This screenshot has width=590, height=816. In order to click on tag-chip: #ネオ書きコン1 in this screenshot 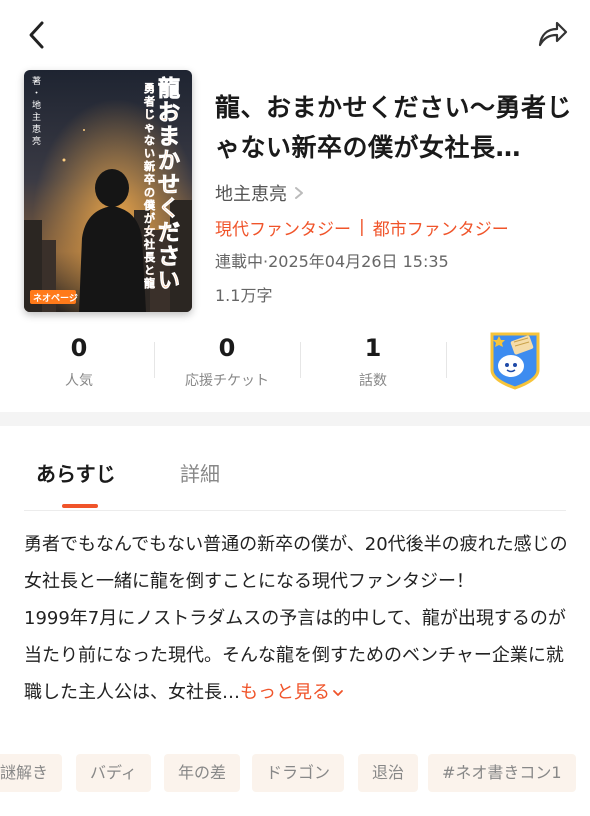, I will do `click(502, 773)`.